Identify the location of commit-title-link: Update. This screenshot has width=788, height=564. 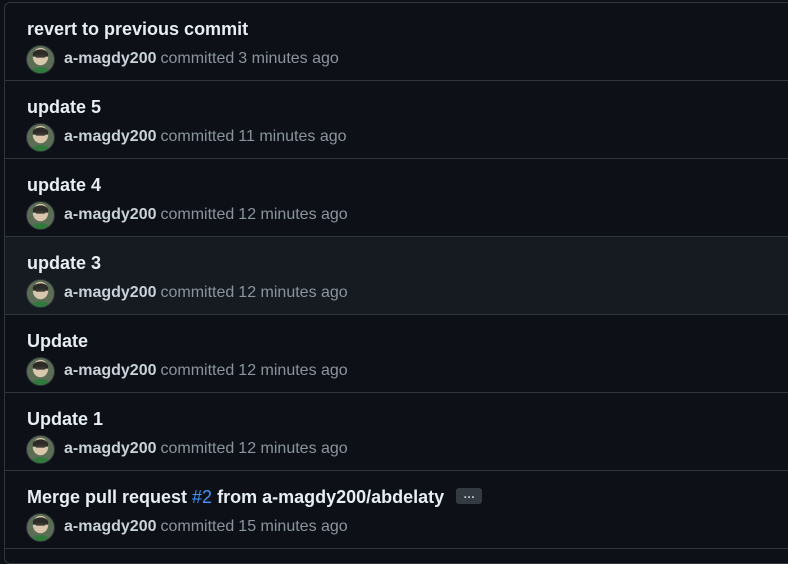
(57, 341).